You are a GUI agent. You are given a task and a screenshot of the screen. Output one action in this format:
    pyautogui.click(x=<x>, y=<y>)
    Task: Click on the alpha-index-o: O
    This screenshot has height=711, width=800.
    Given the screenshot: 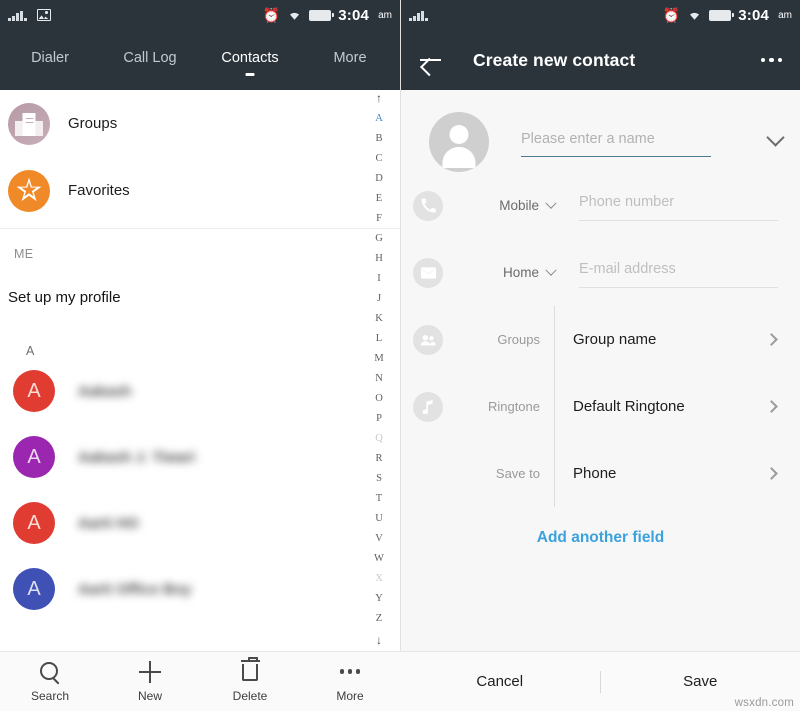 What is the action you would take?
    pyautogui.click(x=379, y=399)
    